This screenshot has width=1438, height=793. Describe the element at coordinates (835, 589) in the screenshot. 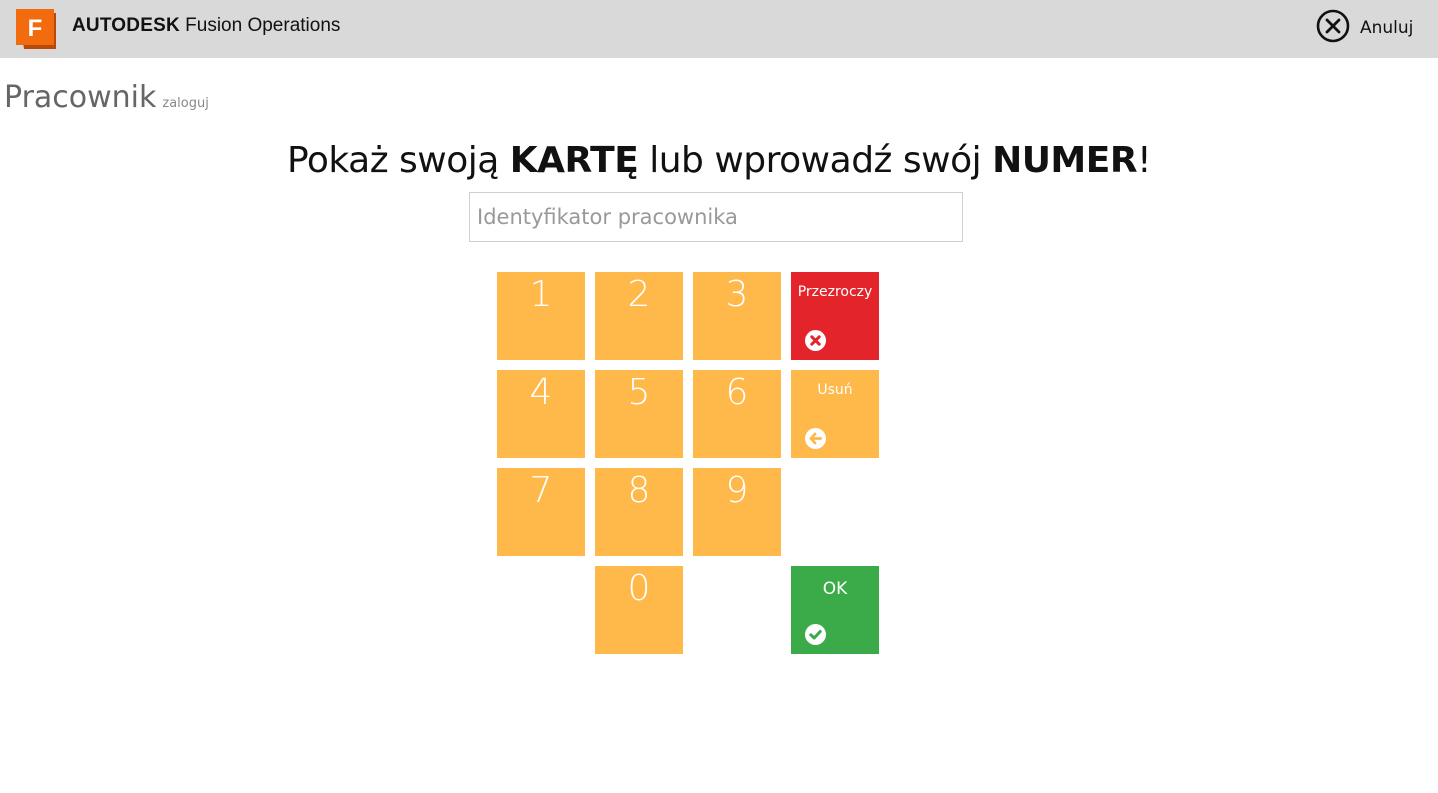

I see `ok-label: OK` at that location.